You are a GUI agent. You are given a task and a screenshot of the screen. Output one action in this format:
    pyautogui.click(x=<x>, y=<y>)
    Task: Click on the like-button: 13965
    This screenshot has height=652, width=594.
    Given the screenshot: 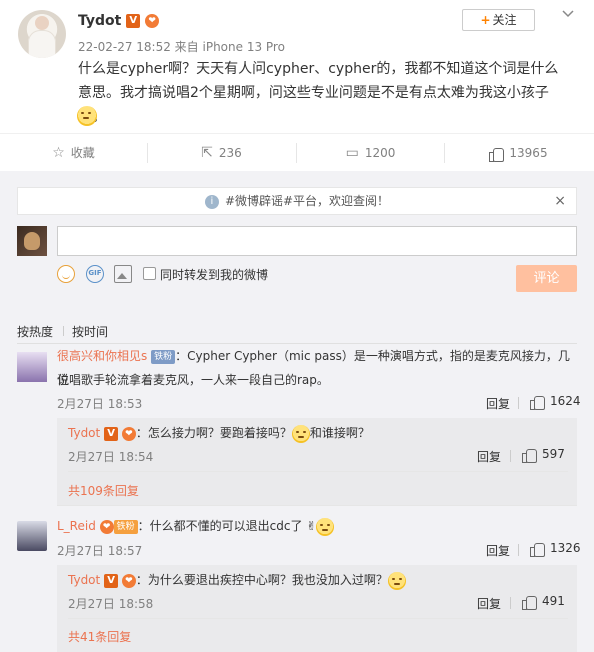 What is the action you would take?
    pyautogui.click(x=518, y=153)
    